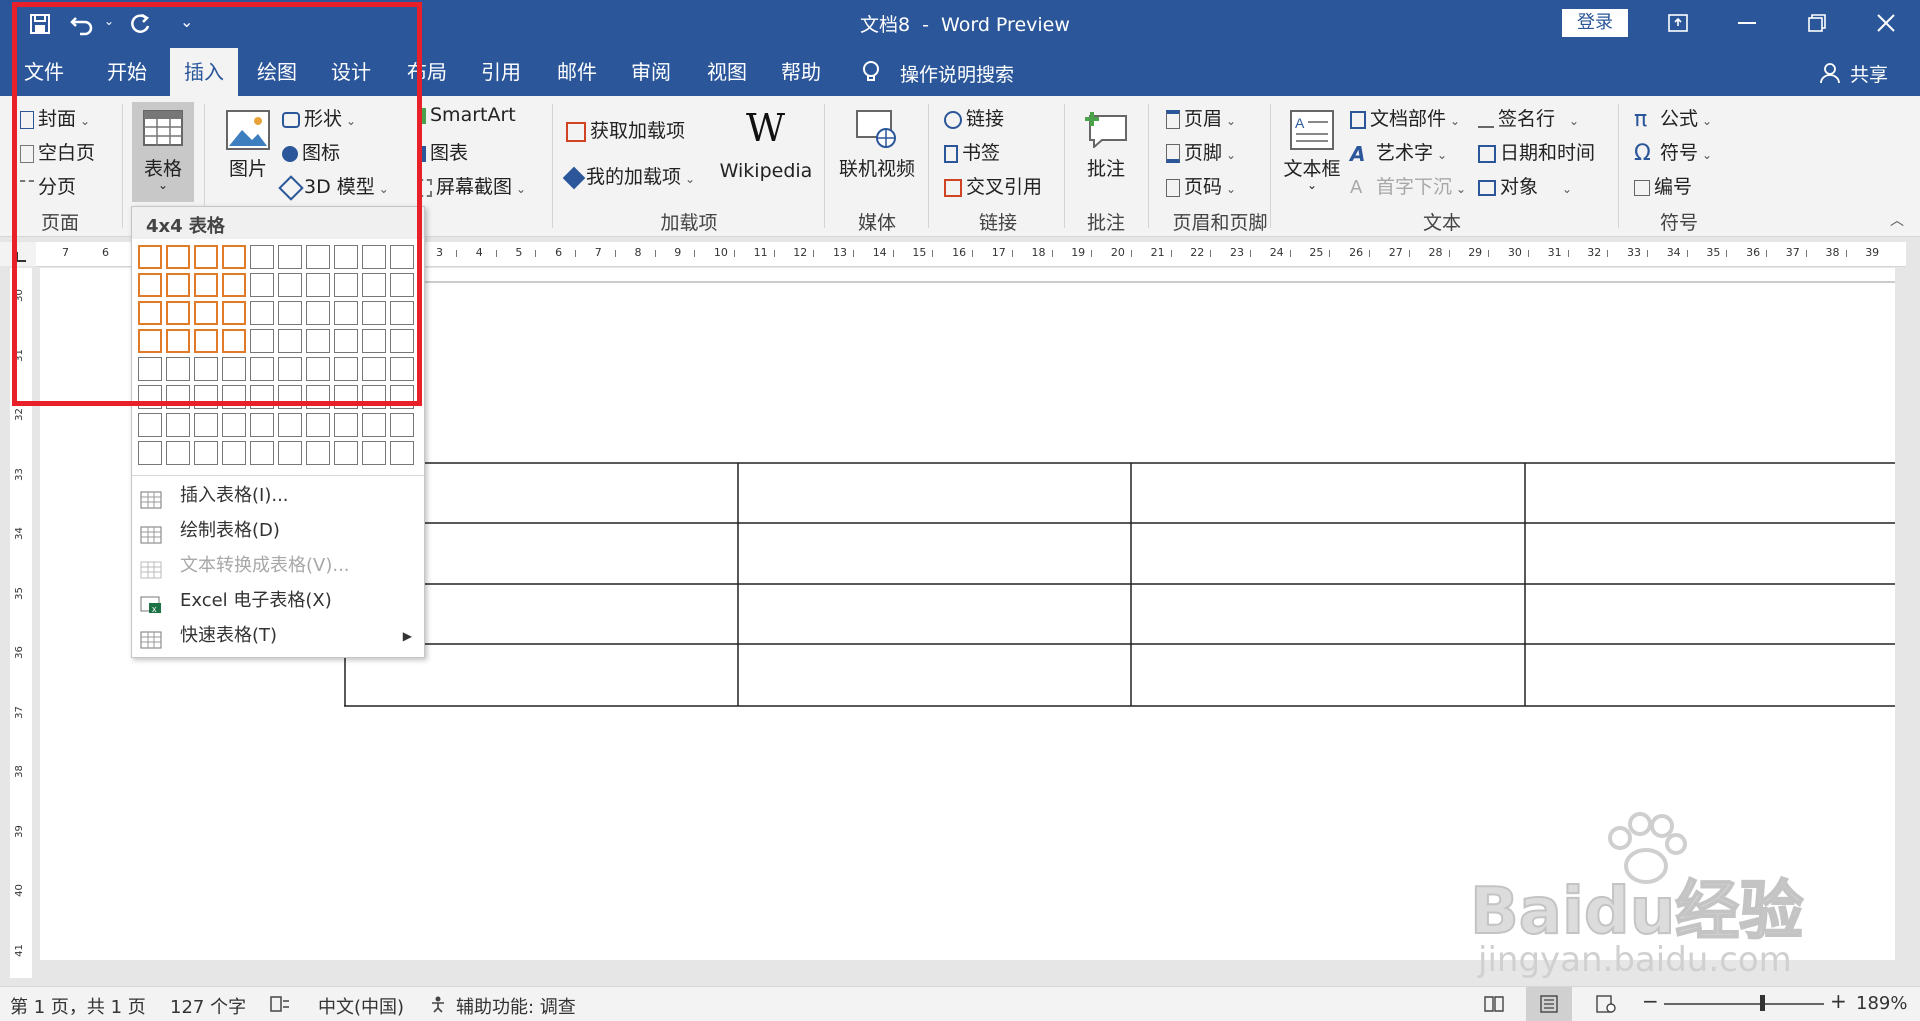 The width and height of the screenshot is (1920, 1021). What do you see at coordinates (1398, 151) in the screenshot?
I see `wordart-button: A 艺术字 ⌄` at bounding box center [1398, 151].